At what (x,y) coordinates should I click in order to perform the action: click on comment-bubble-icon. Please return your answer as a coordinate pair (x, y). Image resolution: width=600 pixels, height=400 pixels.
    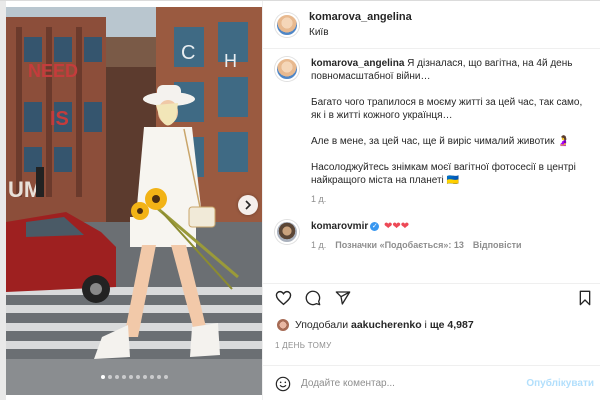
    Looking at the image, I should click on (313, 297).